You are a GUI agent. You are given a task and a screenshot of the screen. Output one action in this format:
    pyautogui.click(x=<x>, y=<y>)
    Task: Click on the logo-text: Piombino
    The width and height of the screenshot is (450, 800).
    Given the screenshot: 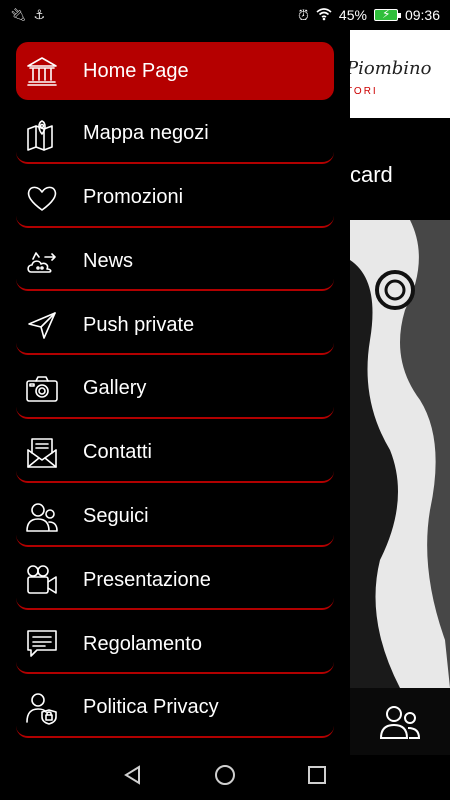 What is the action you would take?
    pyautogui.click(x=389, y=68)
    